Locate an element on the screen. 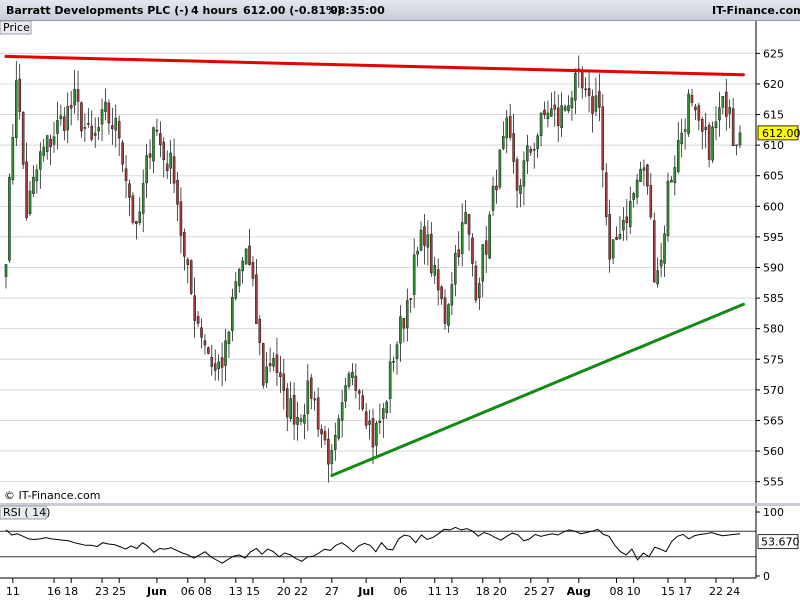  last-price-badge: 612.00 is located at coordinates (778, 133).